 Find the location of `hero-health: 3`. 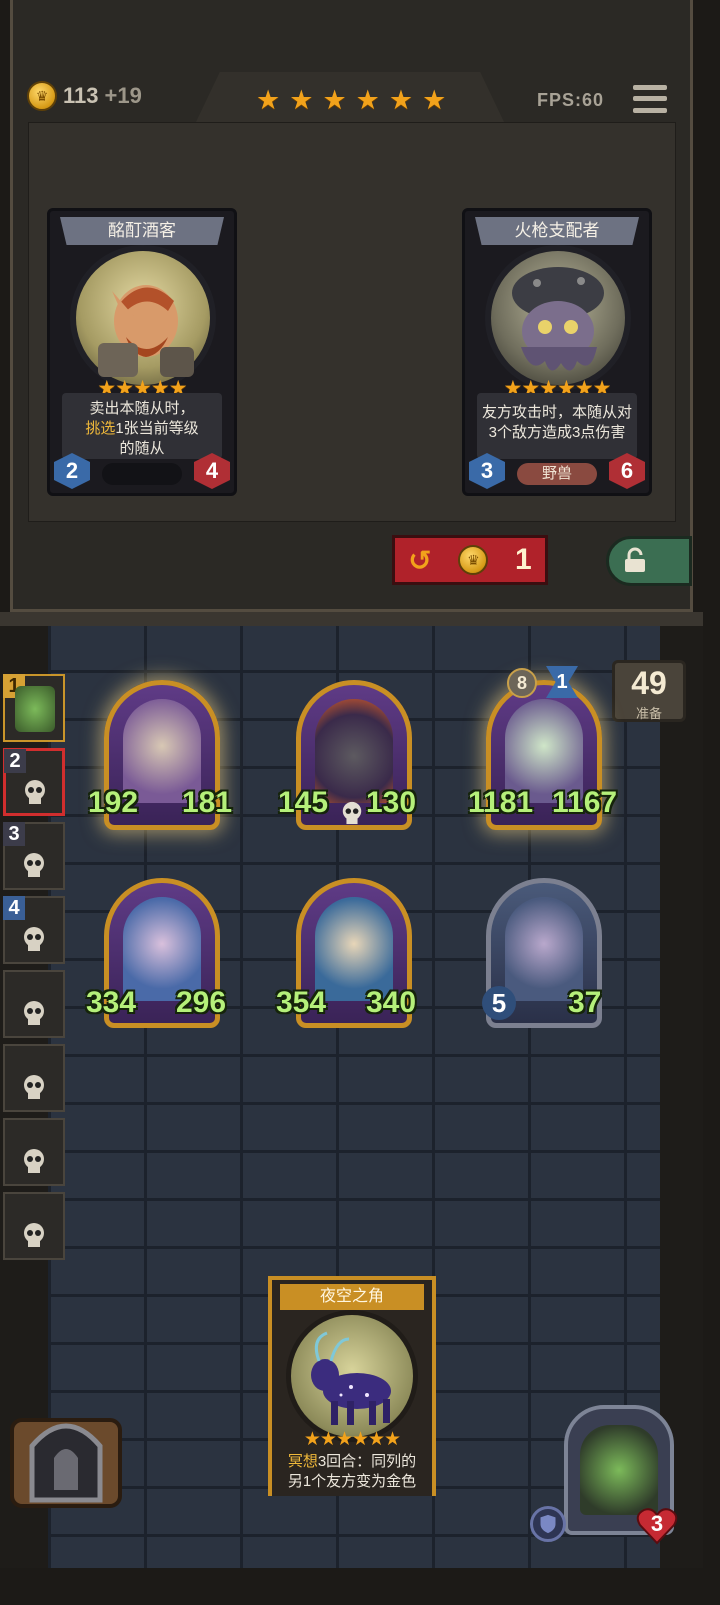

hero-health: 3 is located at coordinates (657, 1525).